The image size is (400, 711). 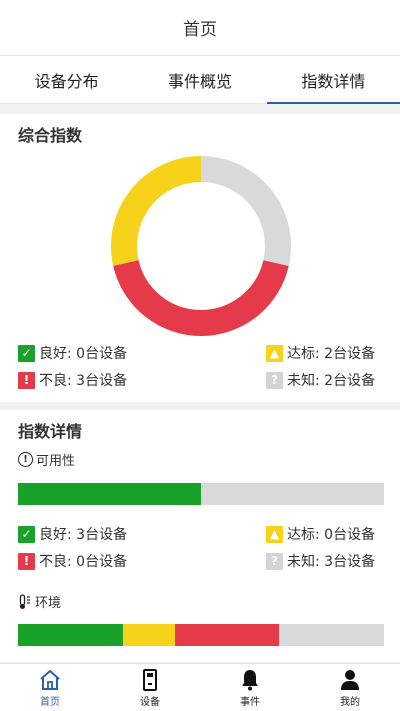 I want to click on legend-unknown: ? 未知: 2台设备, so click(x=320, y=380).